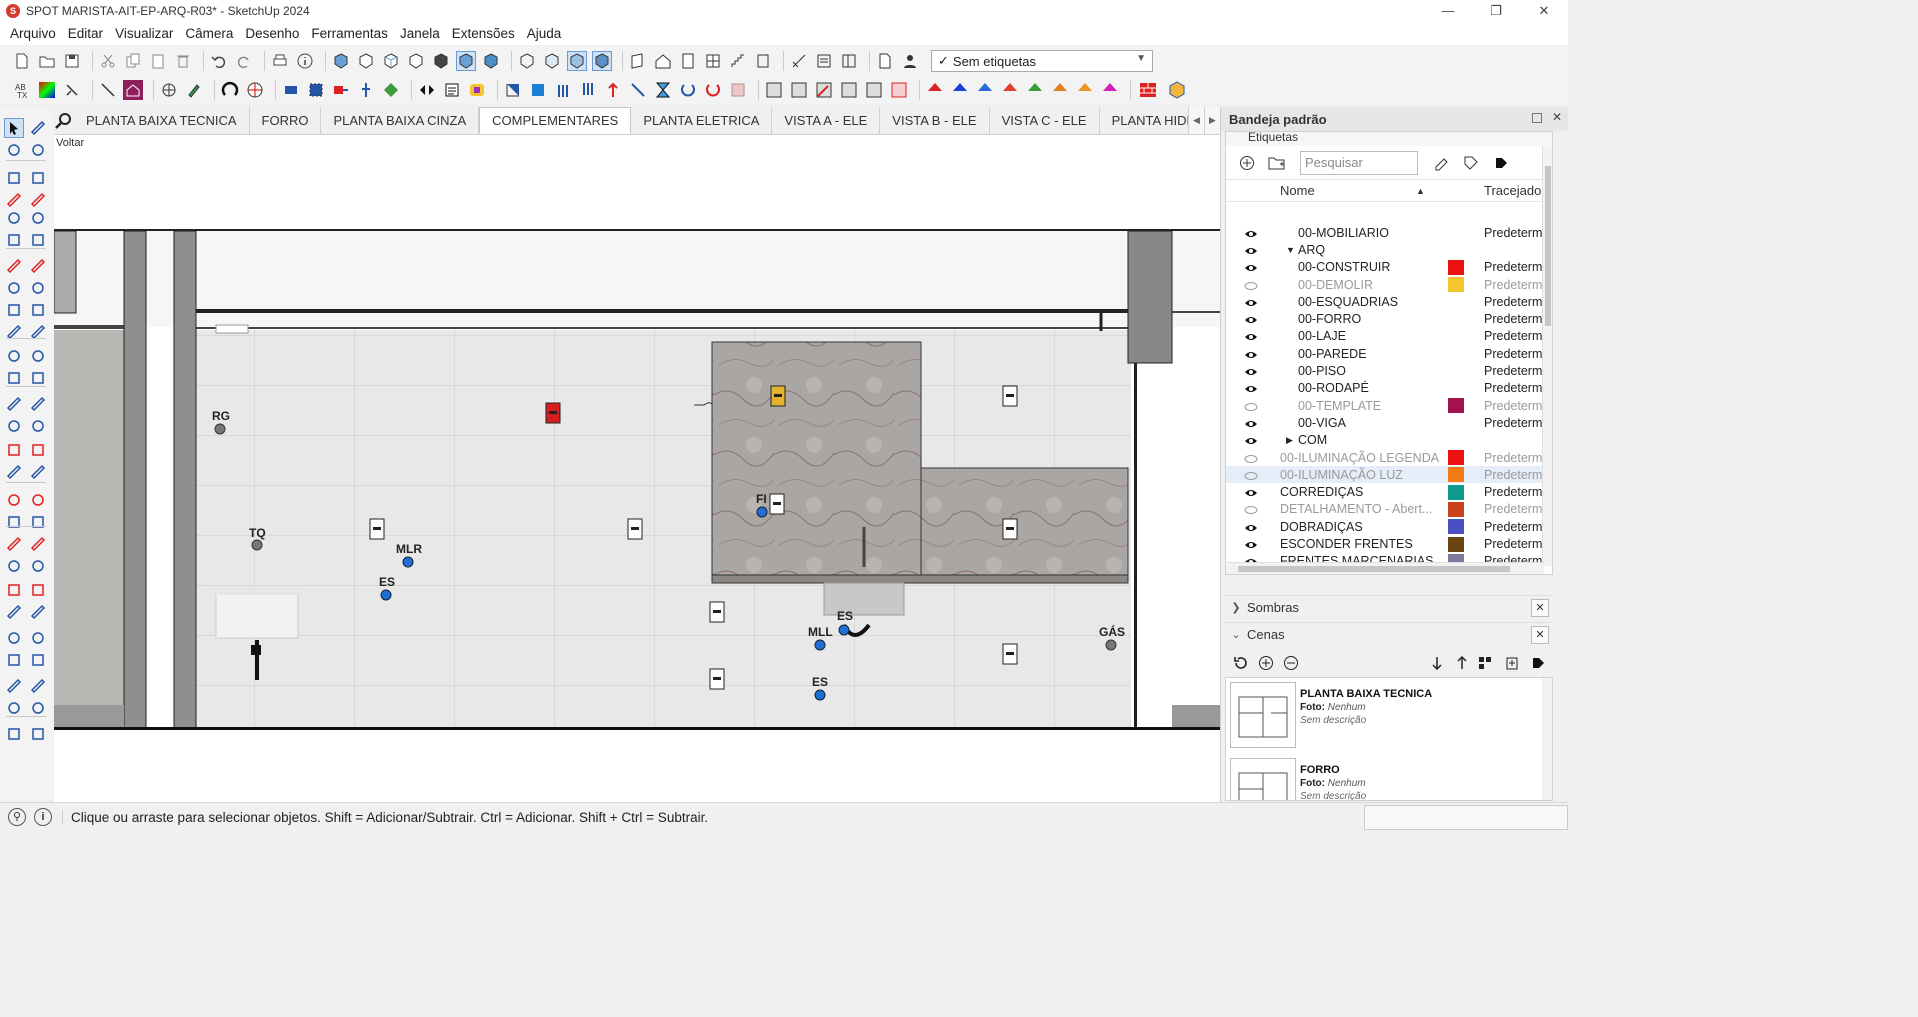 This screenshot has width=1918, height=1017. Describe the element at coordinates (38, 590) in the screenshot. I see `drape-icon` at that location.